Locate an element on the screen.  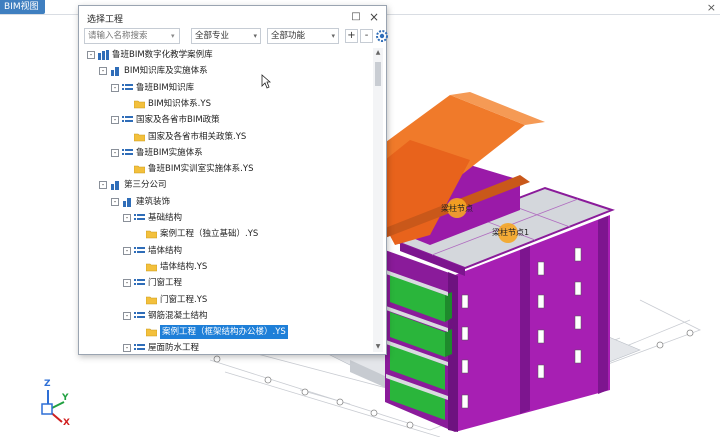
axis-x-label: X is located at coordinates (66, 423).